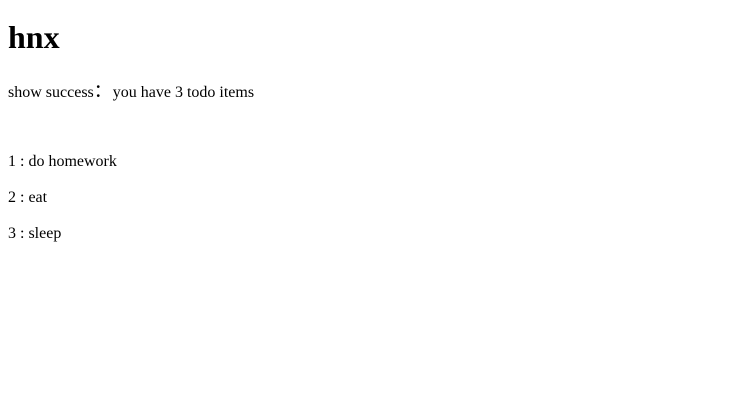 The image size is (751, 410). Describe the element at coordinates (38, 197) in the screenshot. I see `todo-text: eat` at that location.